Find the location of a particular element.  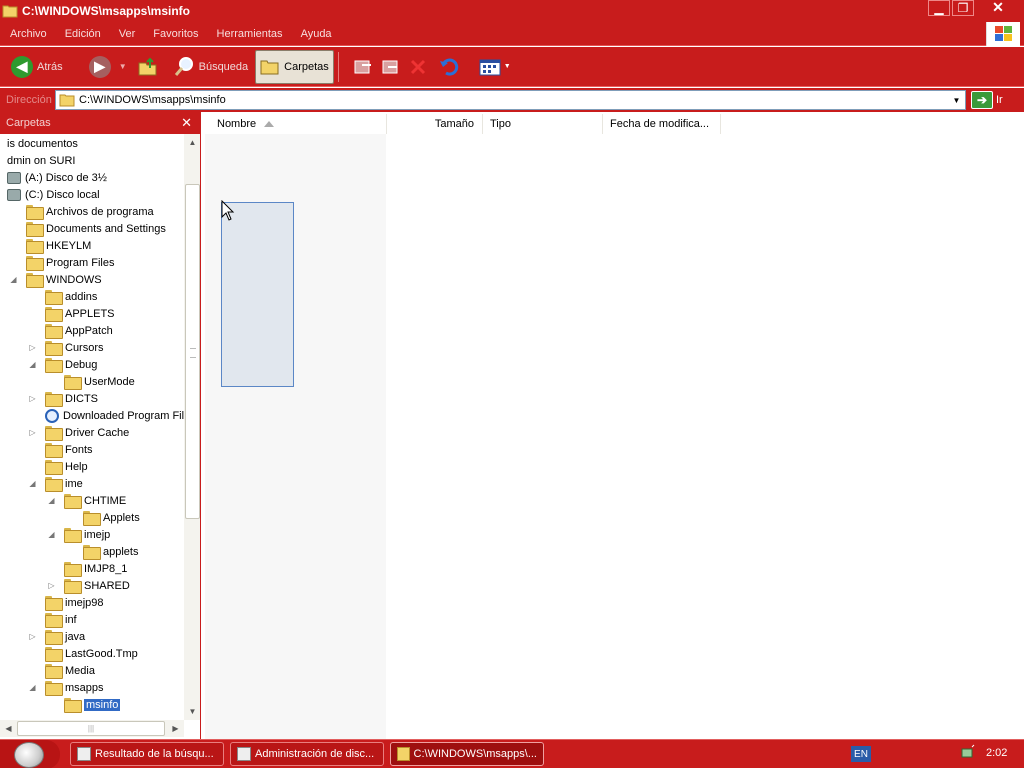

scroll-thumb is located at coordinates (192, 351).